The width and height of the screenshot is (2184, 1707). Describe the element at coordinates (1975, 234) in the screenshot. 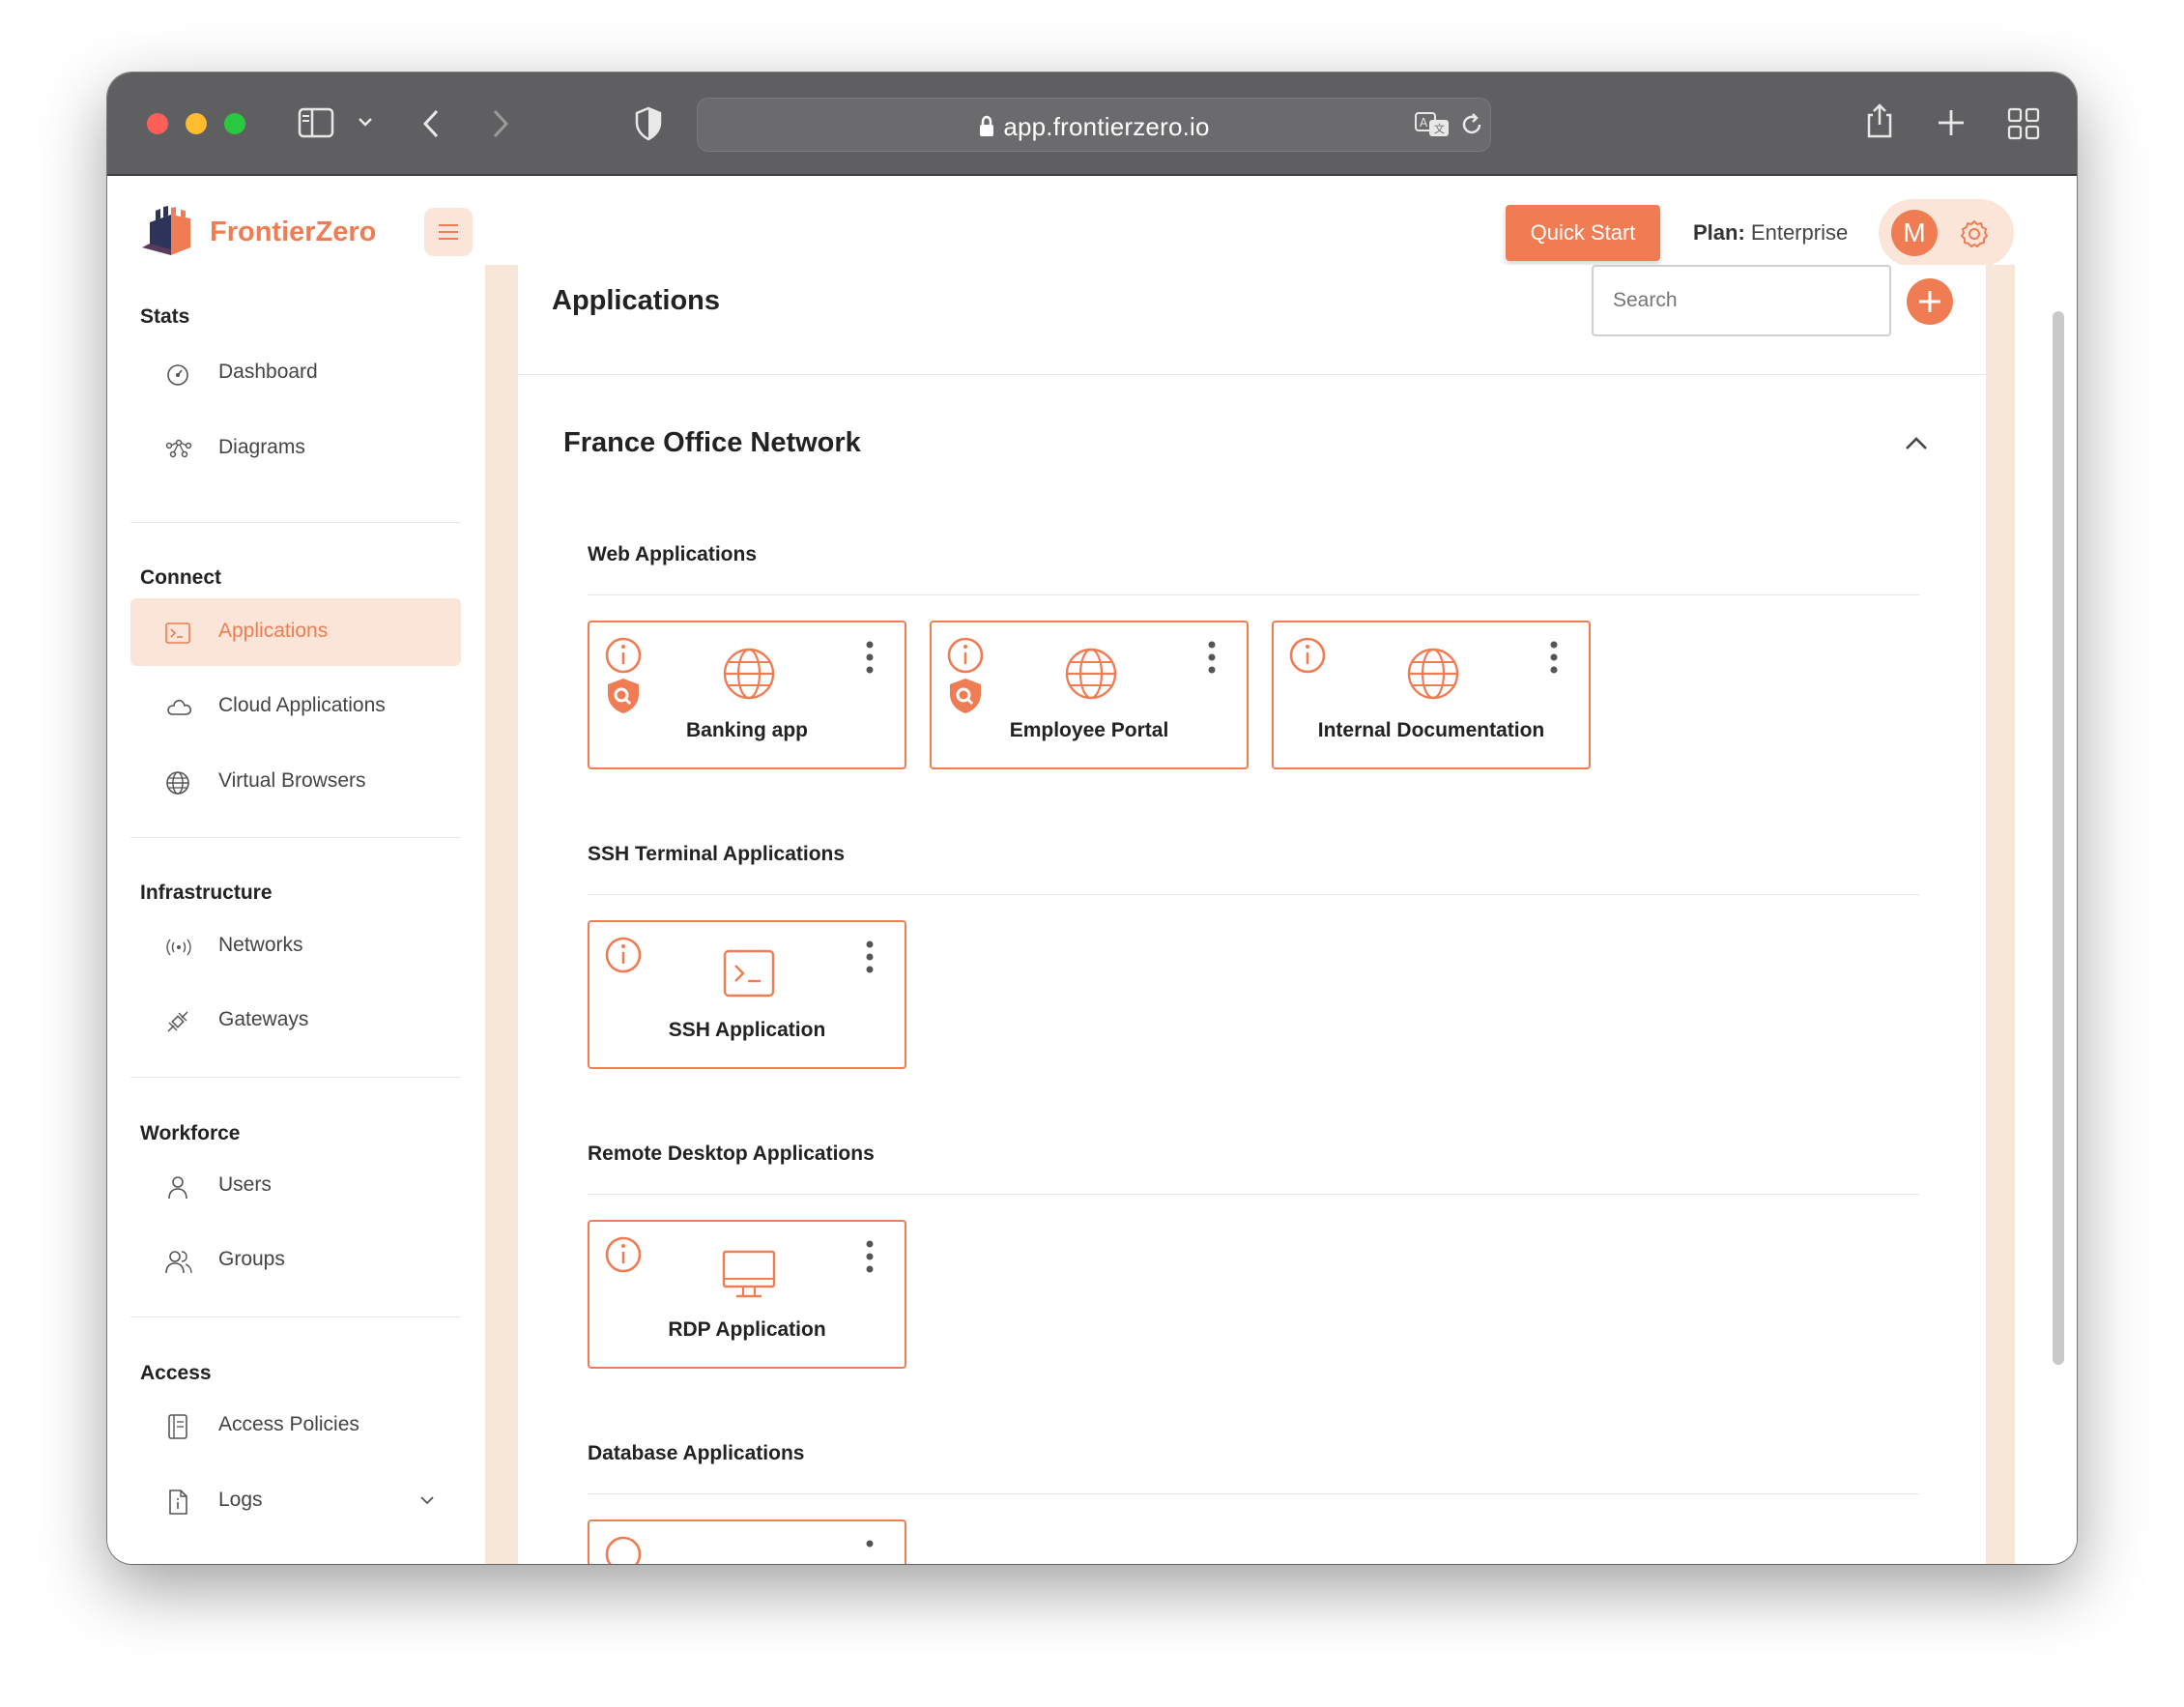

I see `gear-icon` at that location.